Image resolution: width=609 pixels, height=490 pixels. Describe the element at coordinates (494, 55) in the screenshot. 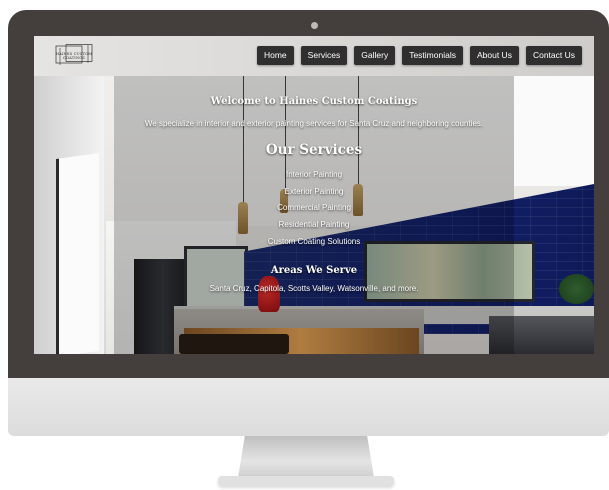

I see `nav-about-button: About Us` at that location.